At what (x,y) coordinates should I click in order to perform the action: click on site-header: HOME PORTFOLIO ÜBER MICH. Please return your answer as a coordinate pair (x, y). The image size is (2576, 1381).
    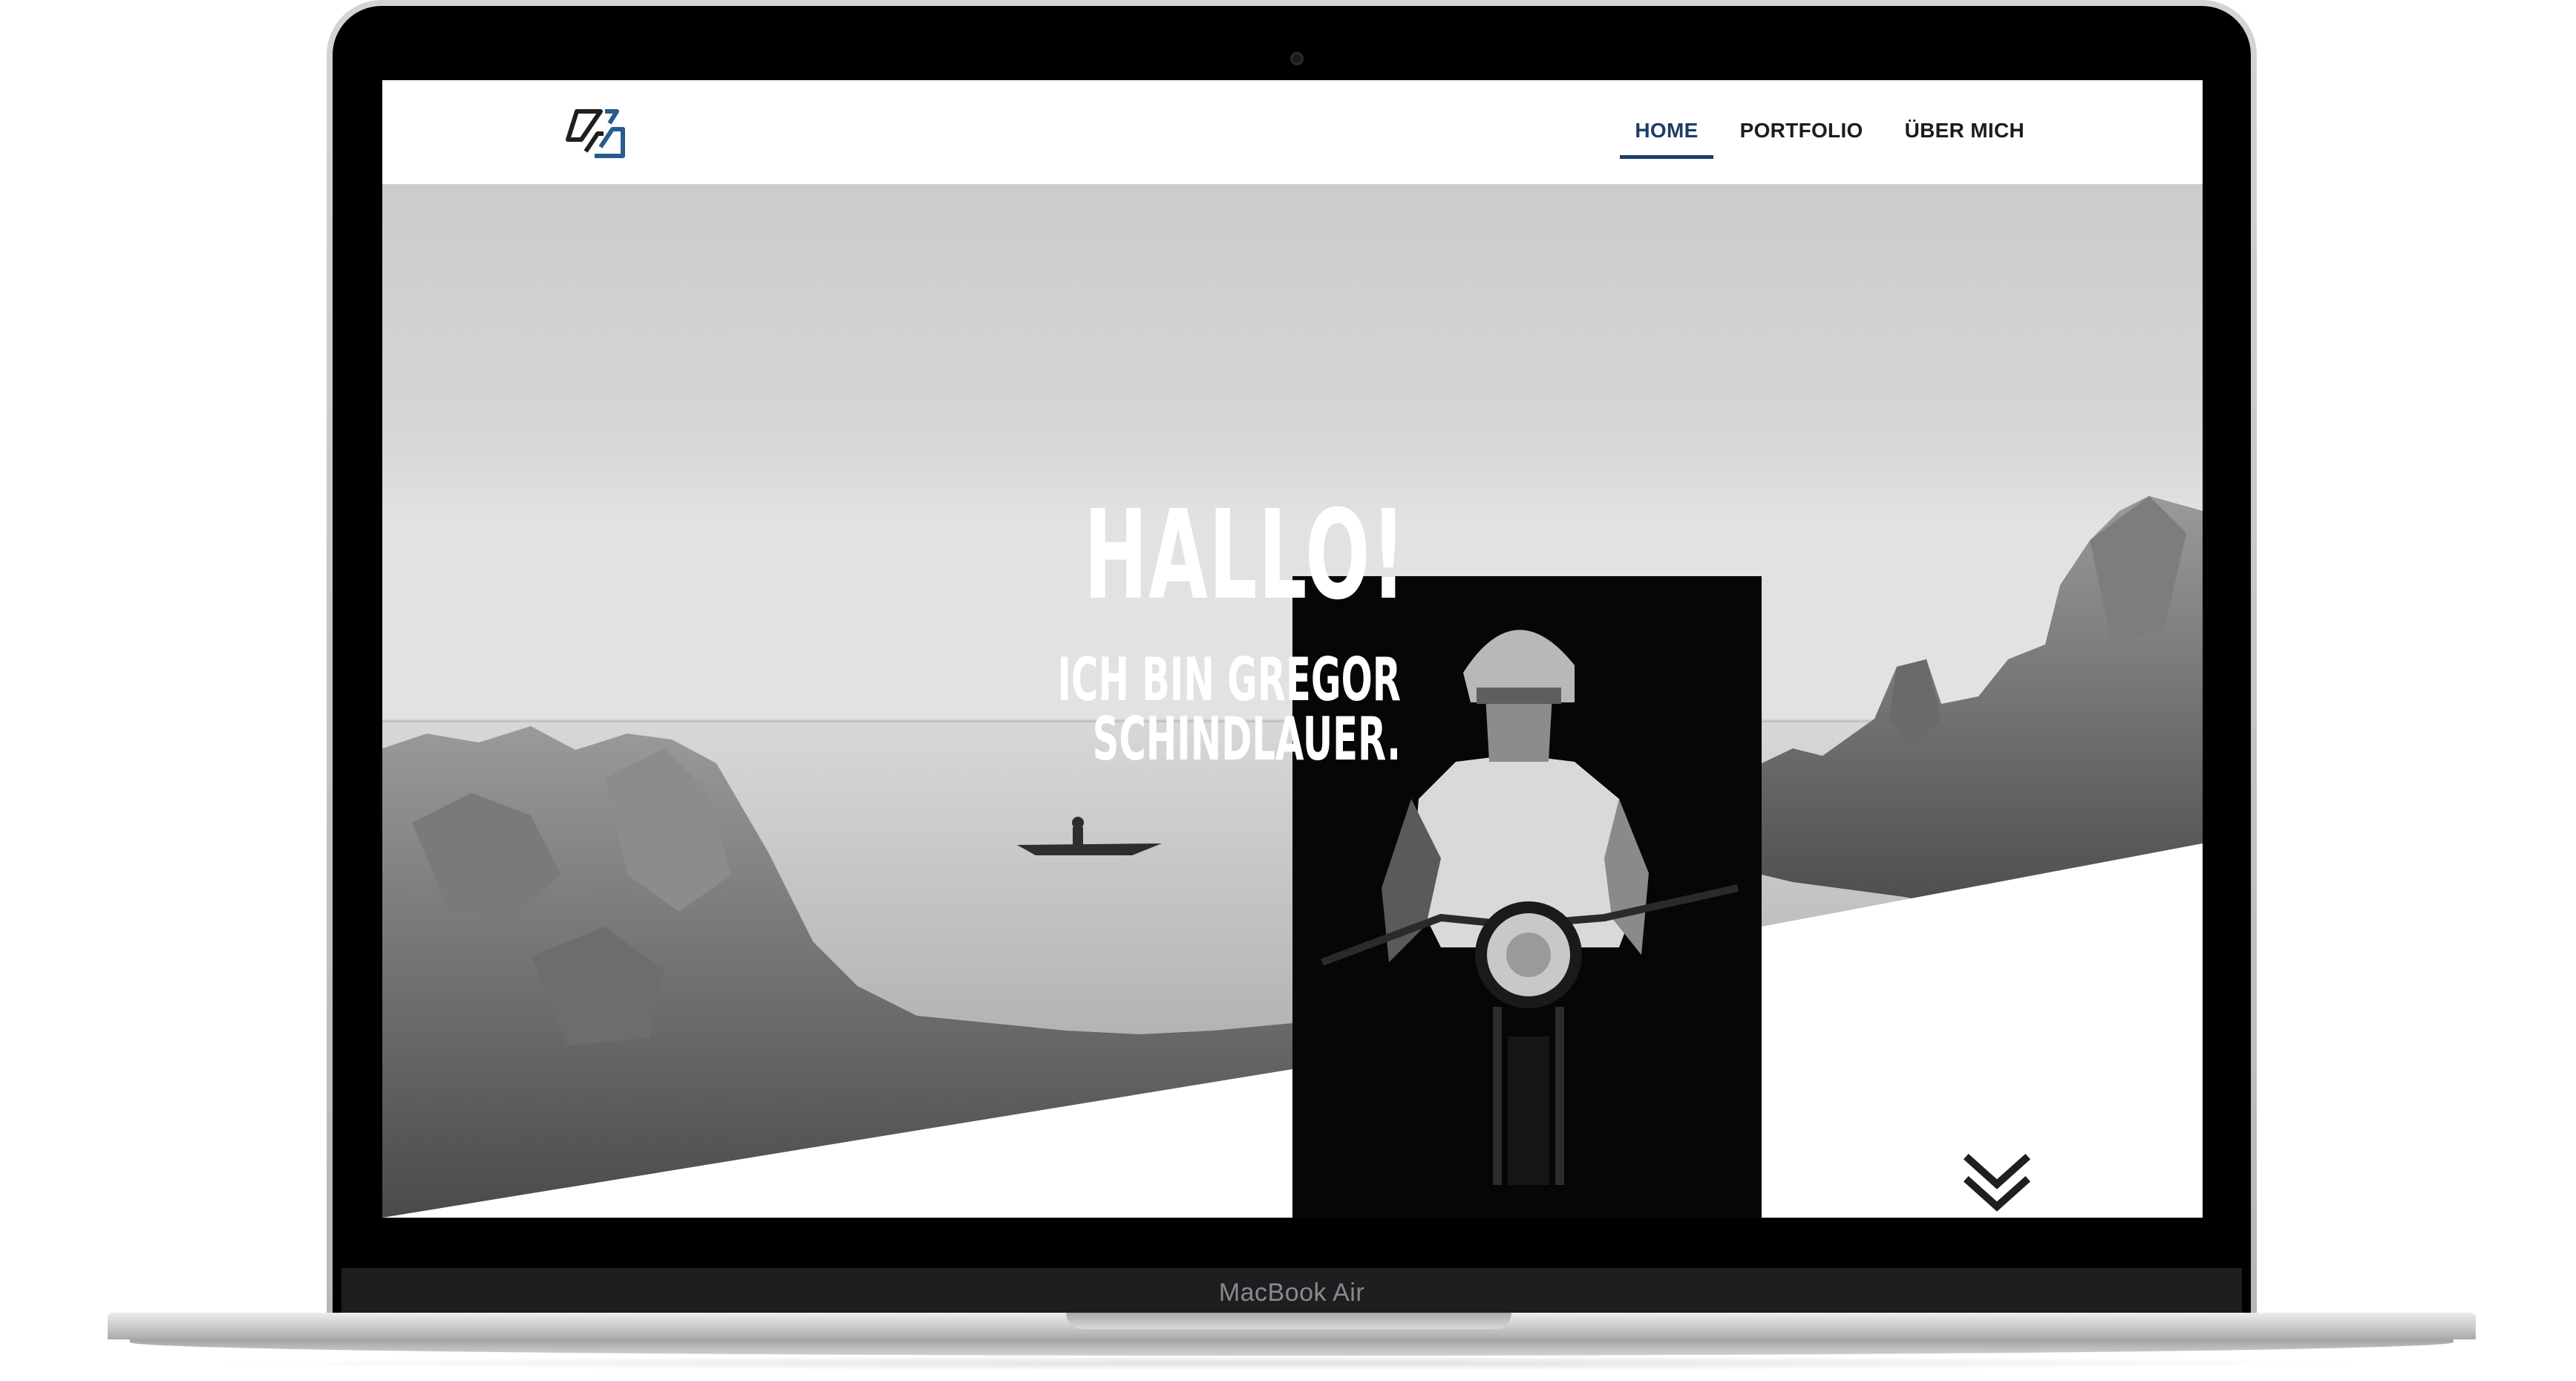
    Looking at the image, I should click on (1293, 132).